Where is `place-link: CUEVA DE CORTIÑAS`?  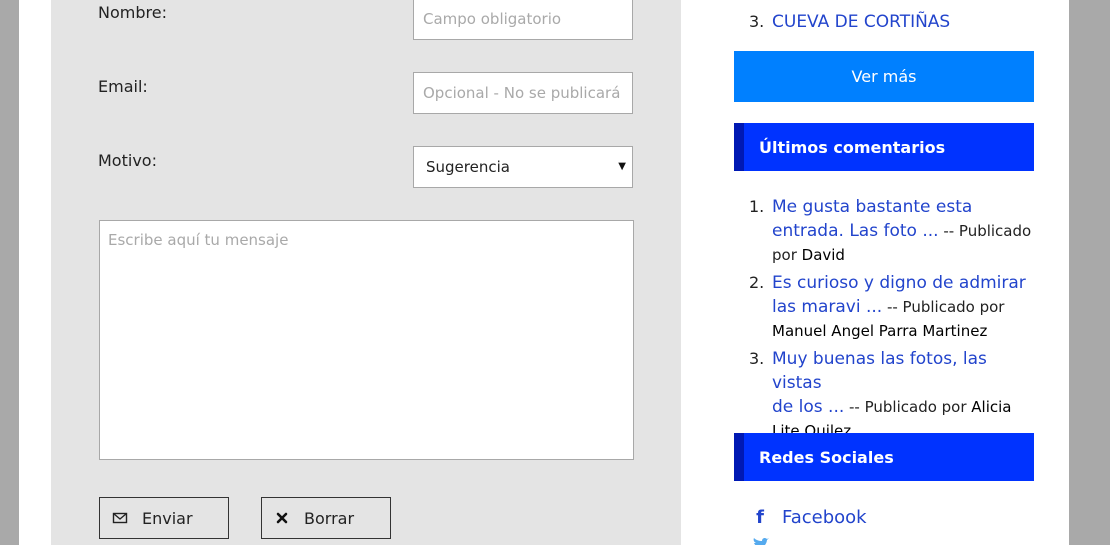
place-link: CUEVA DE CORTIÑAS is located at coordinates (861, 22).